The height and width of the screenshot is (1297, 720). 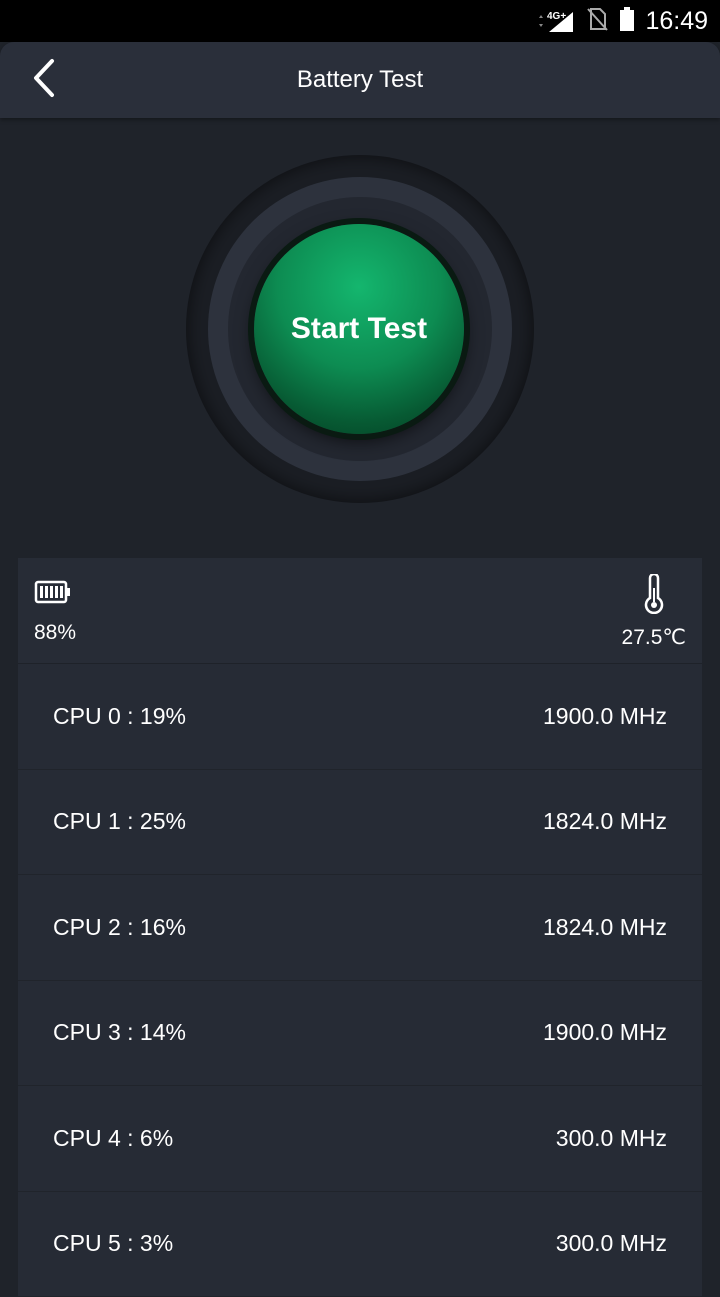 What do you see at coordinates (555, 21) in the screenshot?
I see `signal-4g-icon: 4G+` at bounding box center [555, 21].